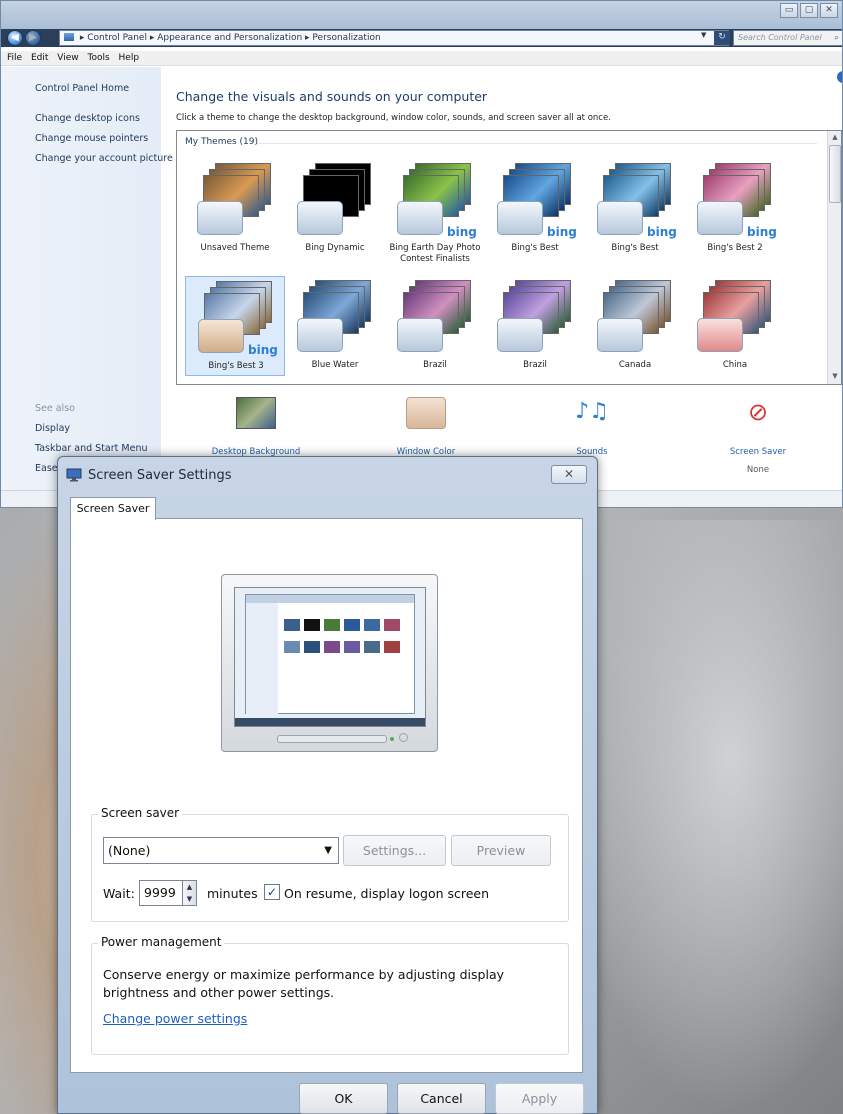  What do you see at coordinates (346, 38) in the screenshot?
I see `breadcrumb-personalization: Personalization` at bounding box center [346, 38].